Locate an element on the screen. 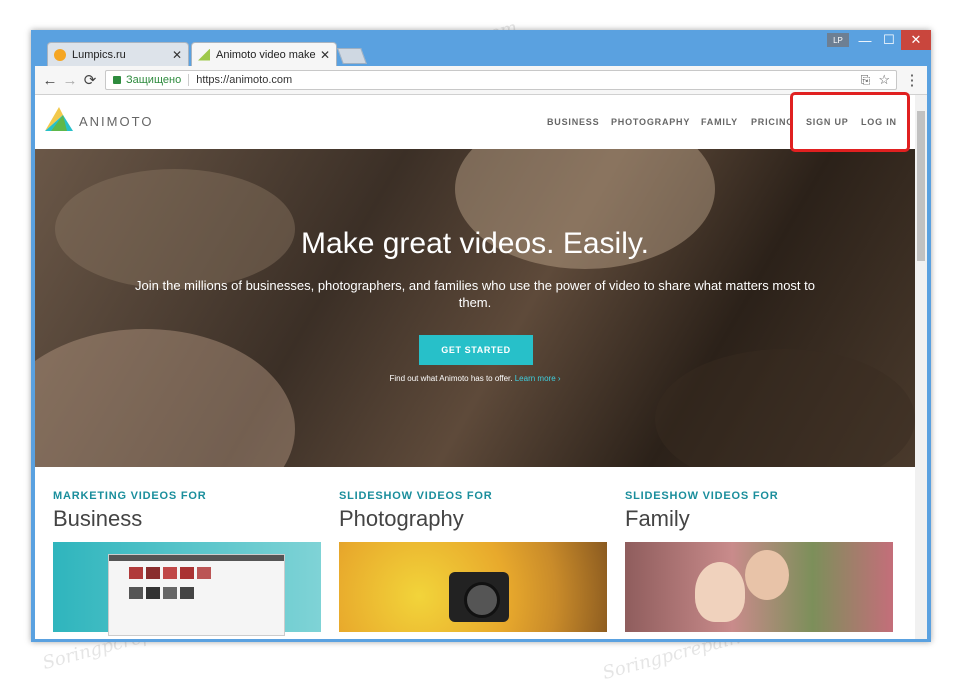 The width and height of the screenshot is (964, 684). url-text: https://animoto.com is located at coordinates (244, 80).